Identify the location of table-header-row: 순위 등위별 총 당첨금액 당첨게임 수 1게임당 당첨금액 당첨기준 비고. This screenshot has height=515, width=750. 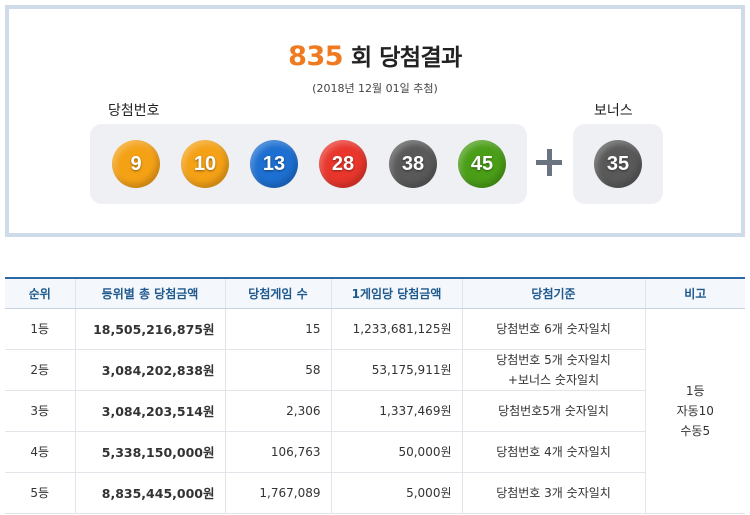
(375, 293).